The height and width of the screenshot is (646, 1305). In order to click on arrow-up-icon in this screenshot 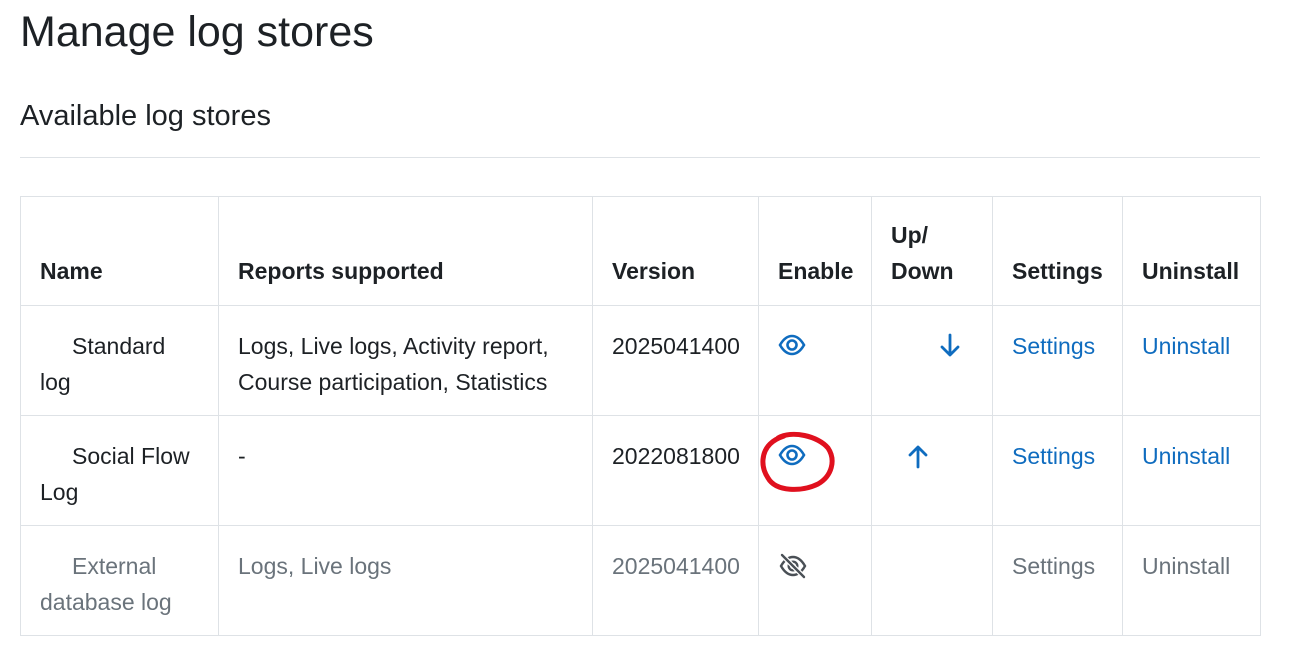, I will do `click(922, 456)`.